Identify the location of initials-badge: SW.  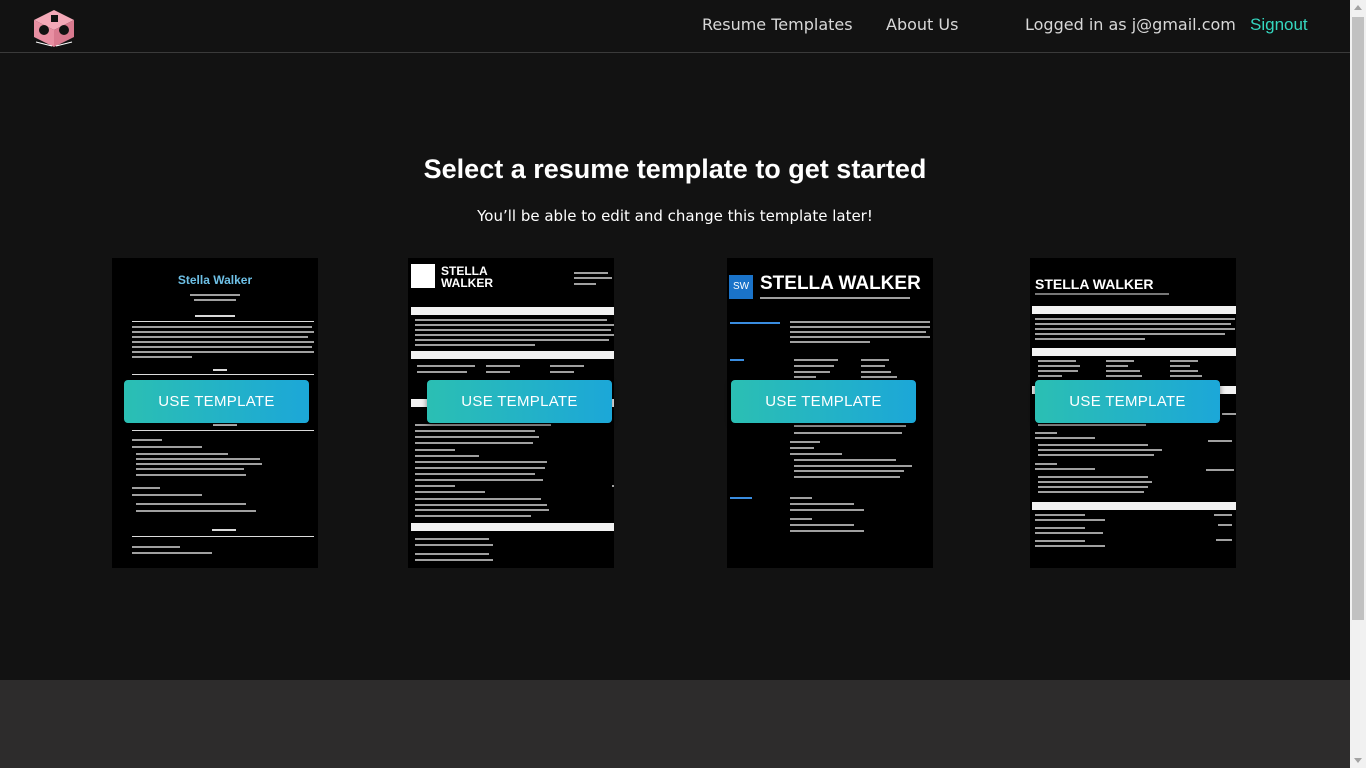
(741, 287).